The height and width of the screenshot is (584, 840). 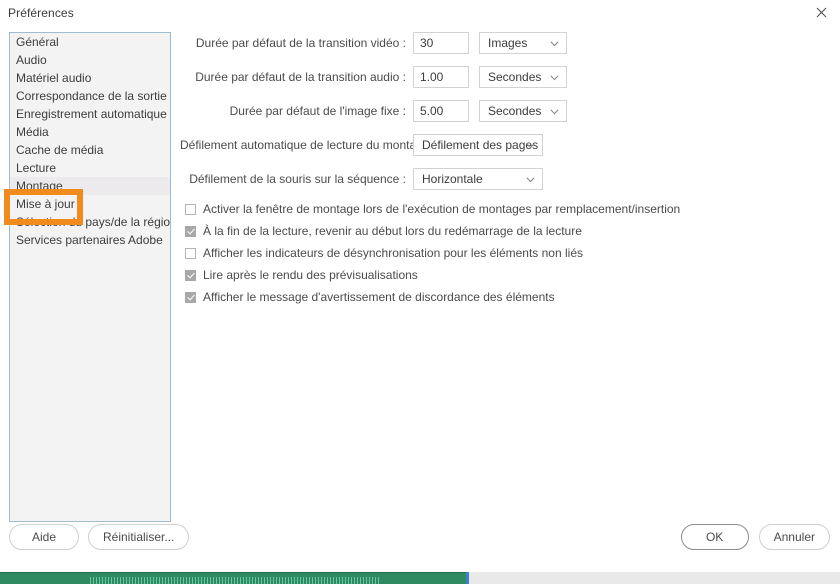 I want to click on window-title: Préférences, so click(x=41, y=13).